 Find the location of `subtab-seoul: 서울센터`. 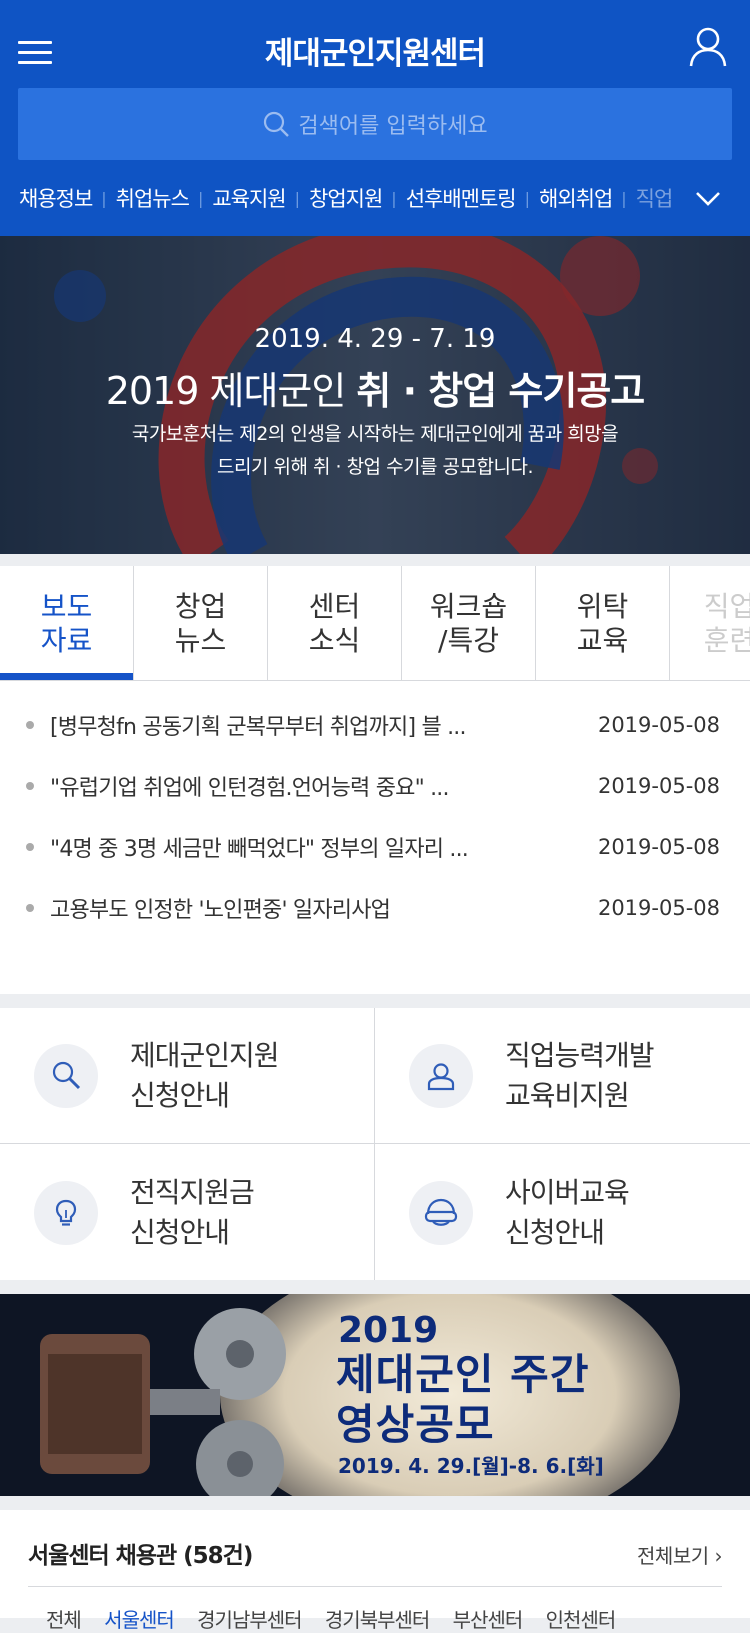

subtab-seoul: 서울센터 is located at coordinates (139, 1620).